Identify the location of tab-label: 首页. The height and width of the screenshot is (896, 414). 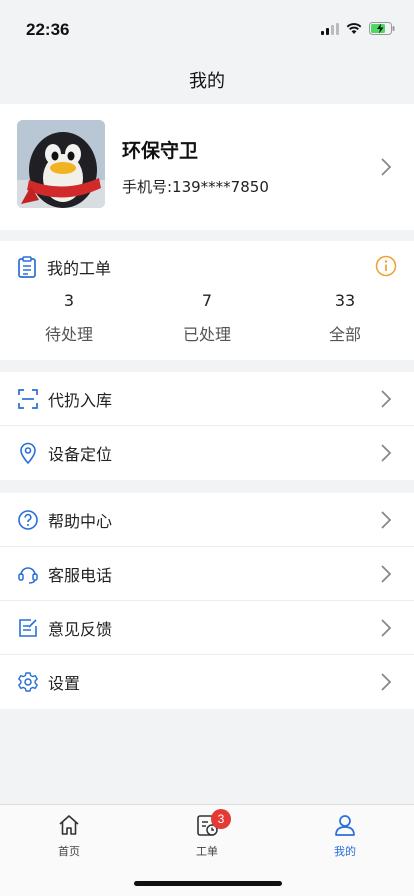
(69, 851).